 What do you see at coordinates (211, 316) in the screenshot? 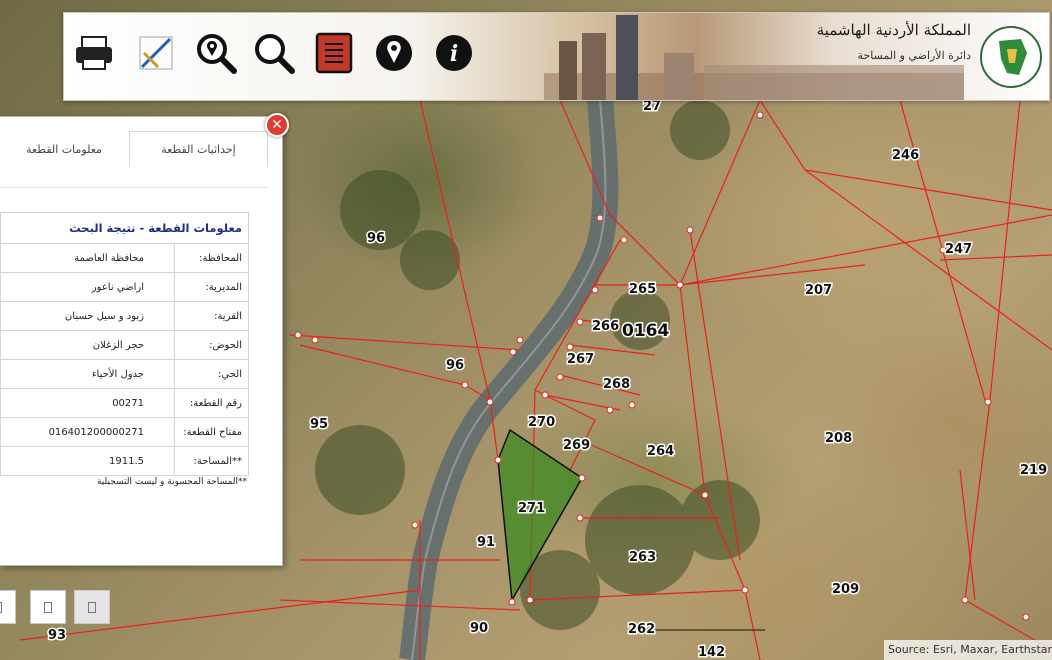
I see `info-key: القرية:` at bounding box center [211, 316].